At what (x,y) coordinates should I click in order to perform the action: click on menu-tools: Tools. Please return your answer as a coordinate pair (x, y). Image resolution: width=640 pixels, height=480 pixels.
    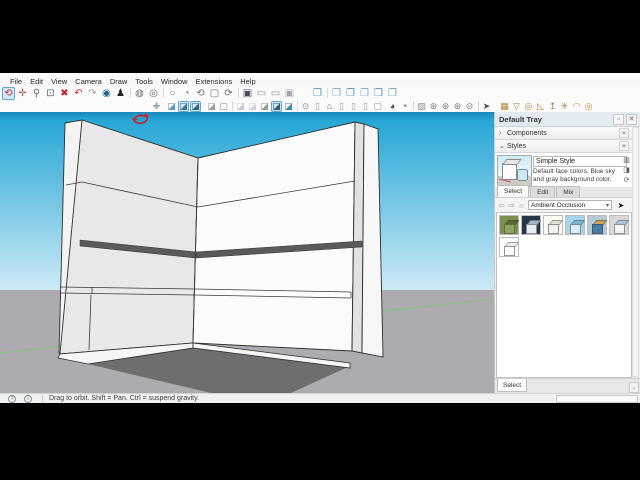
    Looking at the image, I should click on (144, 81).